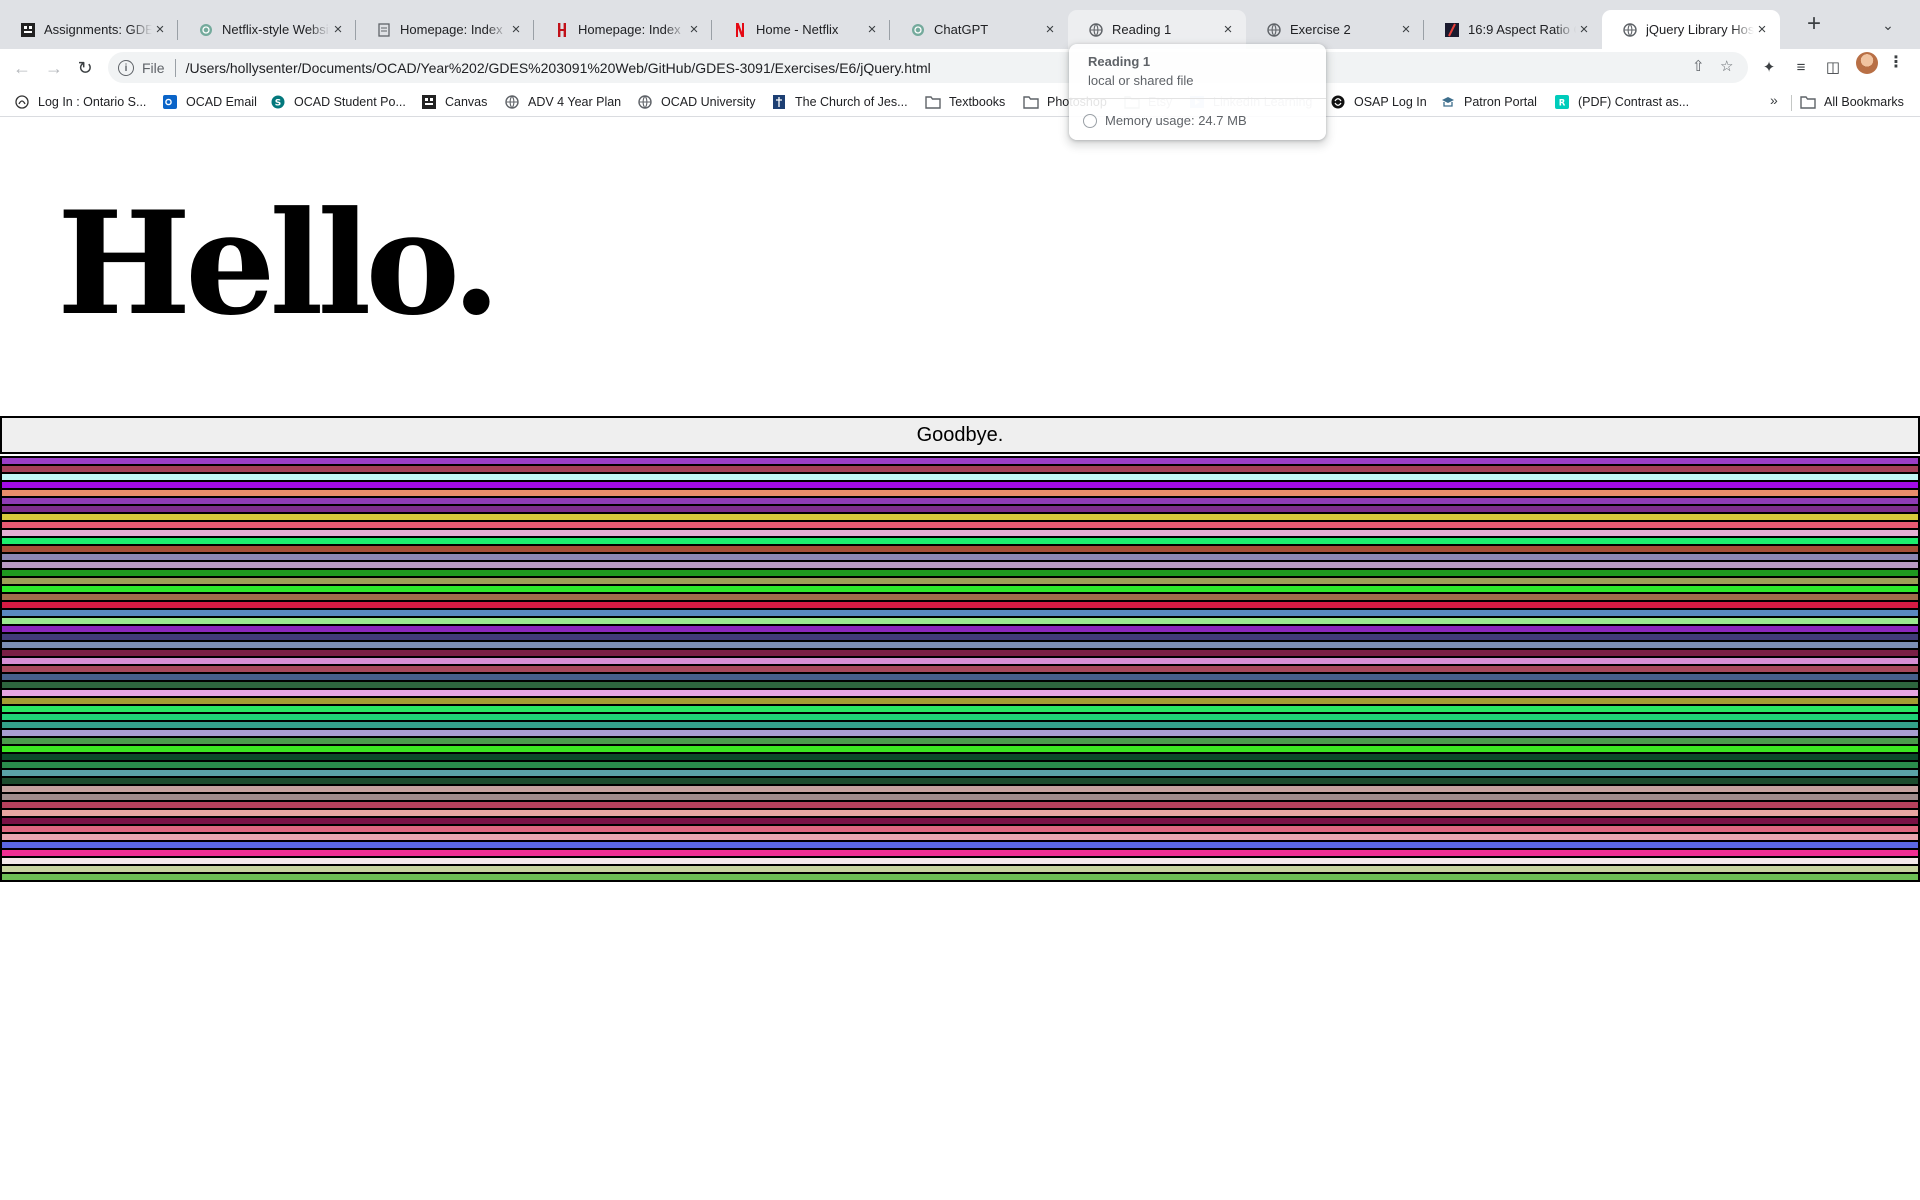 This screenshot has height=1200, width=1920. I want to click on back-arrow-icon: ←, so click(22, 68).